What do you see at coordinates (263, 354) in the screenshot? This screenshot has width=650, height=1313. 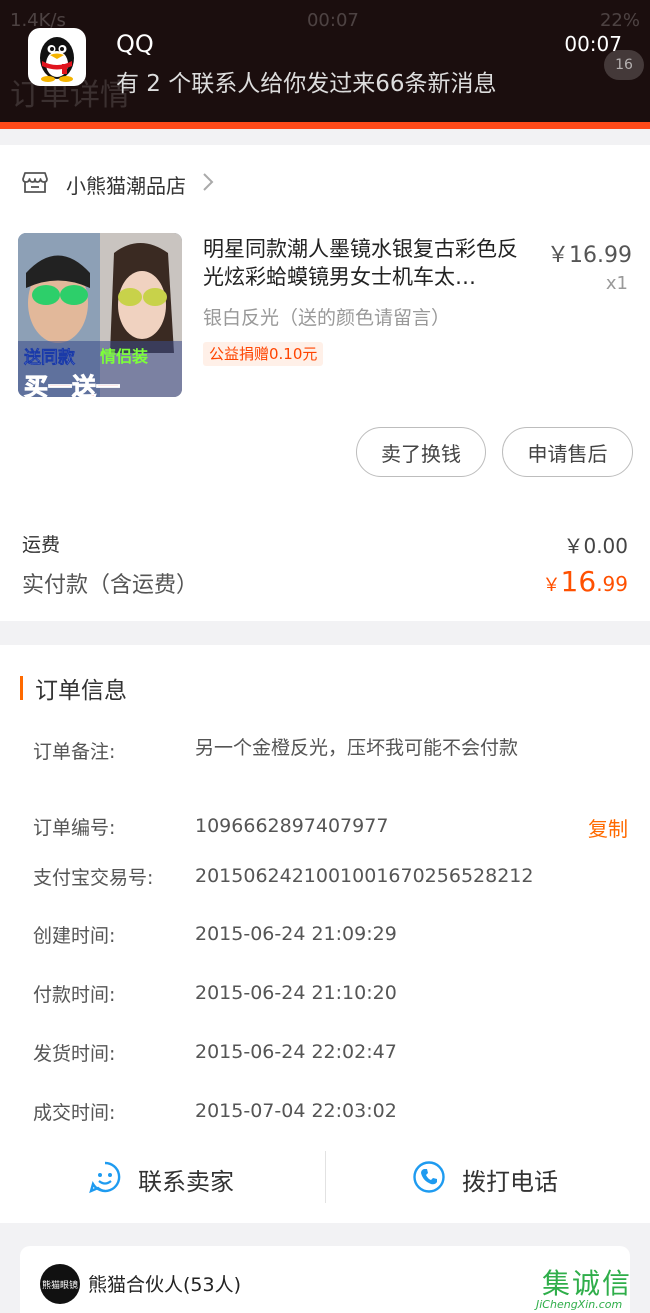 I see `donation-badge: 公益捐赠0.10元` at bounding box center [263, 354].